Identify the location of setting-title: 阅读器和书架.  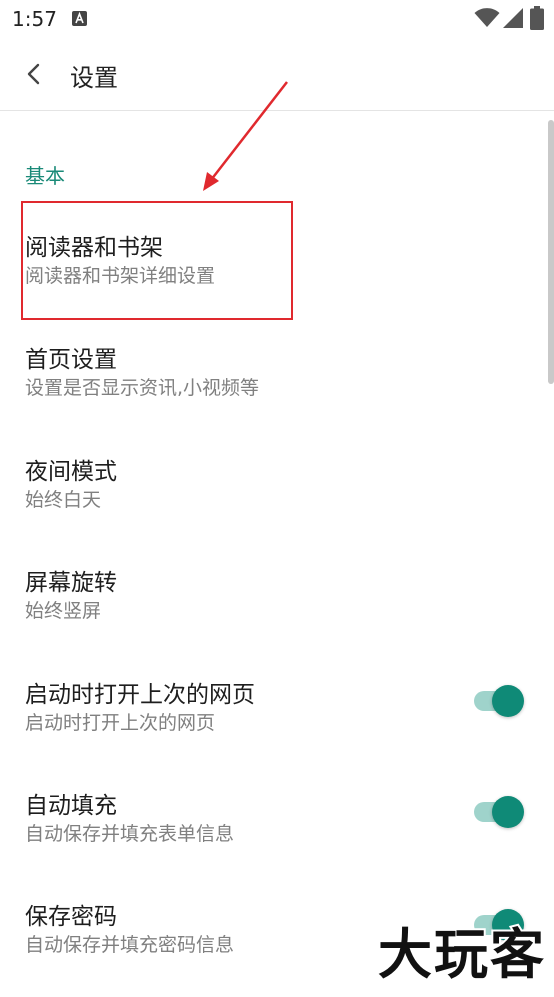
(94, 248).